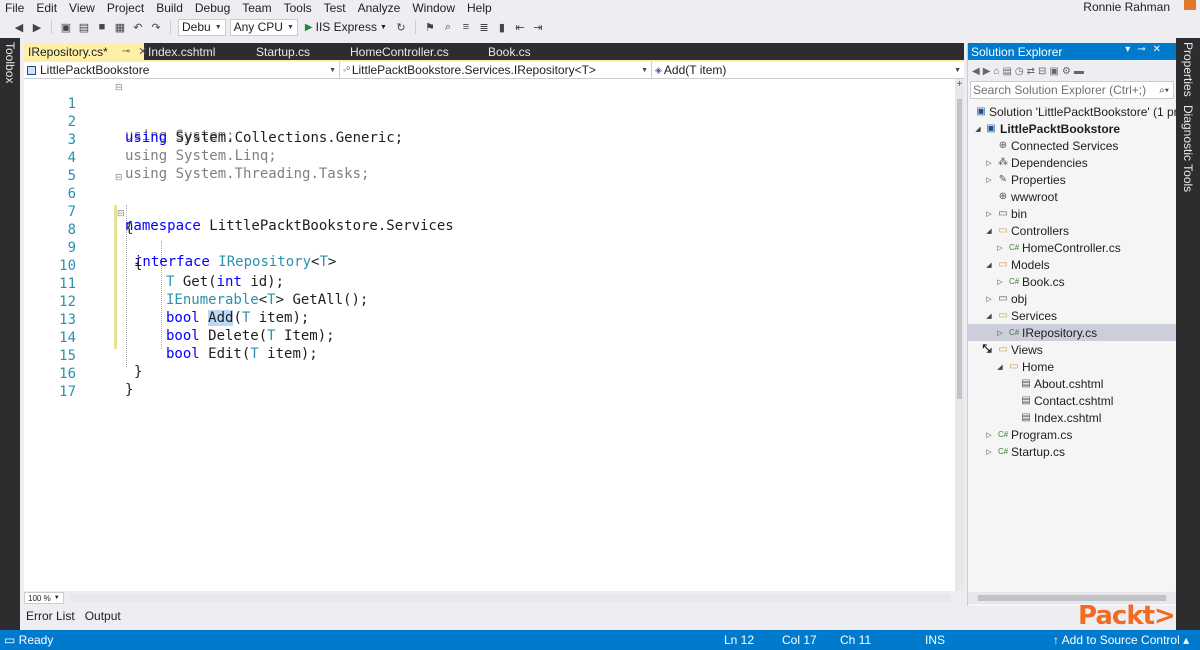  I want to click on zoom-select: 100 % ▼, so click(44, 598).